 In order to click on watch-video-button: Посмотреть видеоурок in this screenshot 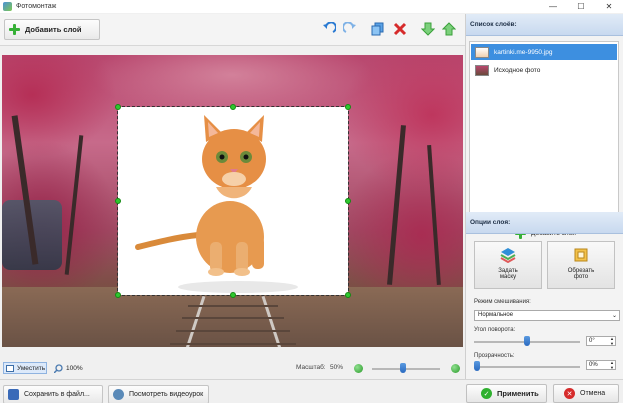, I will do `click(158, 394)`.